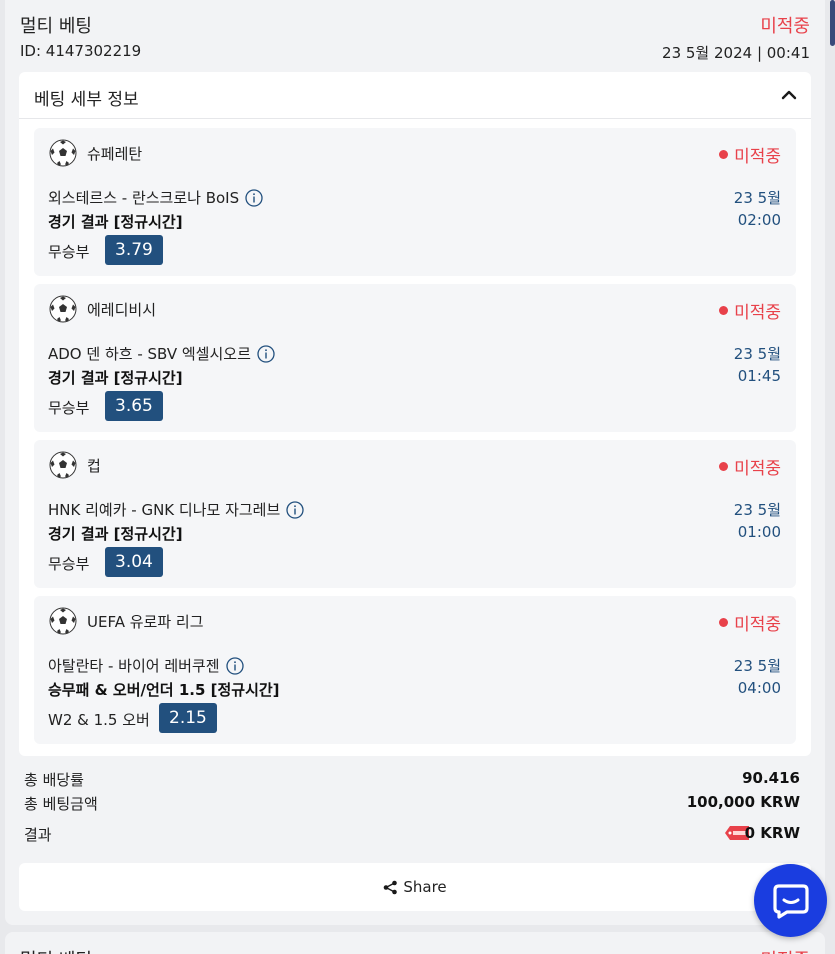  What do you see at coordinates (785, 26) in the screenshot?
I see `bet-status: 미적중` at bounding box center [785, 26].